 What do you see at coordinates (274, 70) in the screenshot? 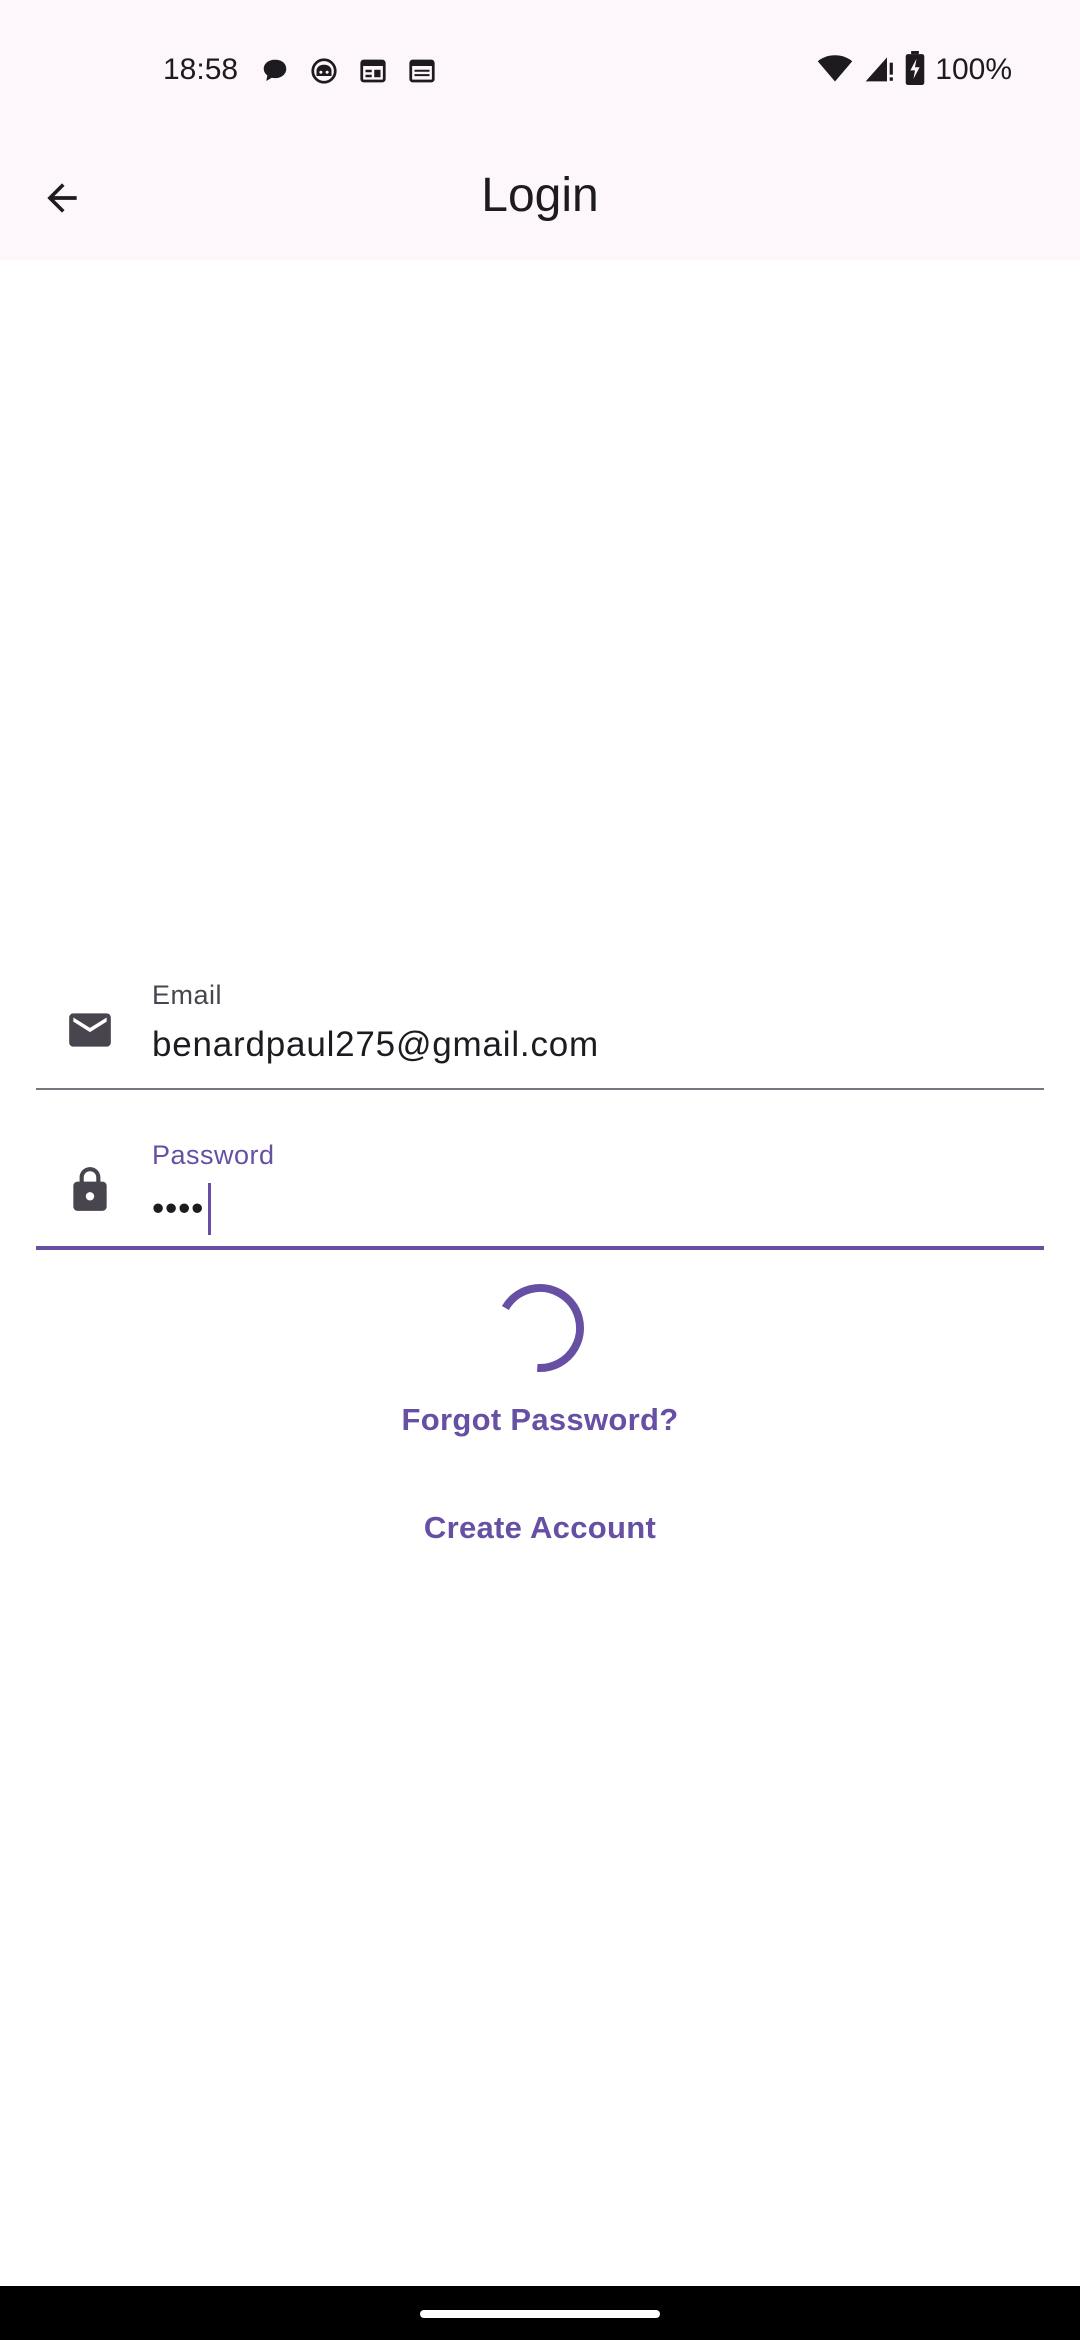
I see `chat-bubble-icon` at bounding box center [274, 70].